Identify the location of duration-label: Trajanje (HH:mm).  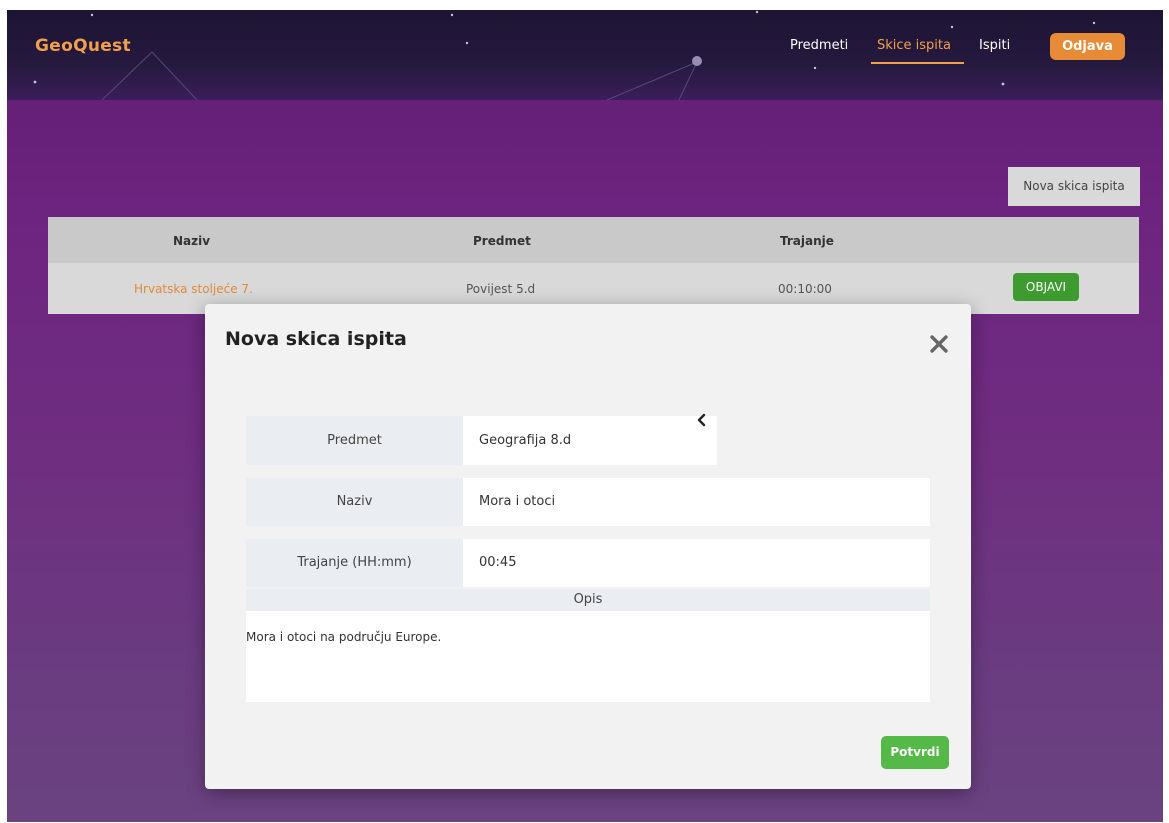
(354, 563).